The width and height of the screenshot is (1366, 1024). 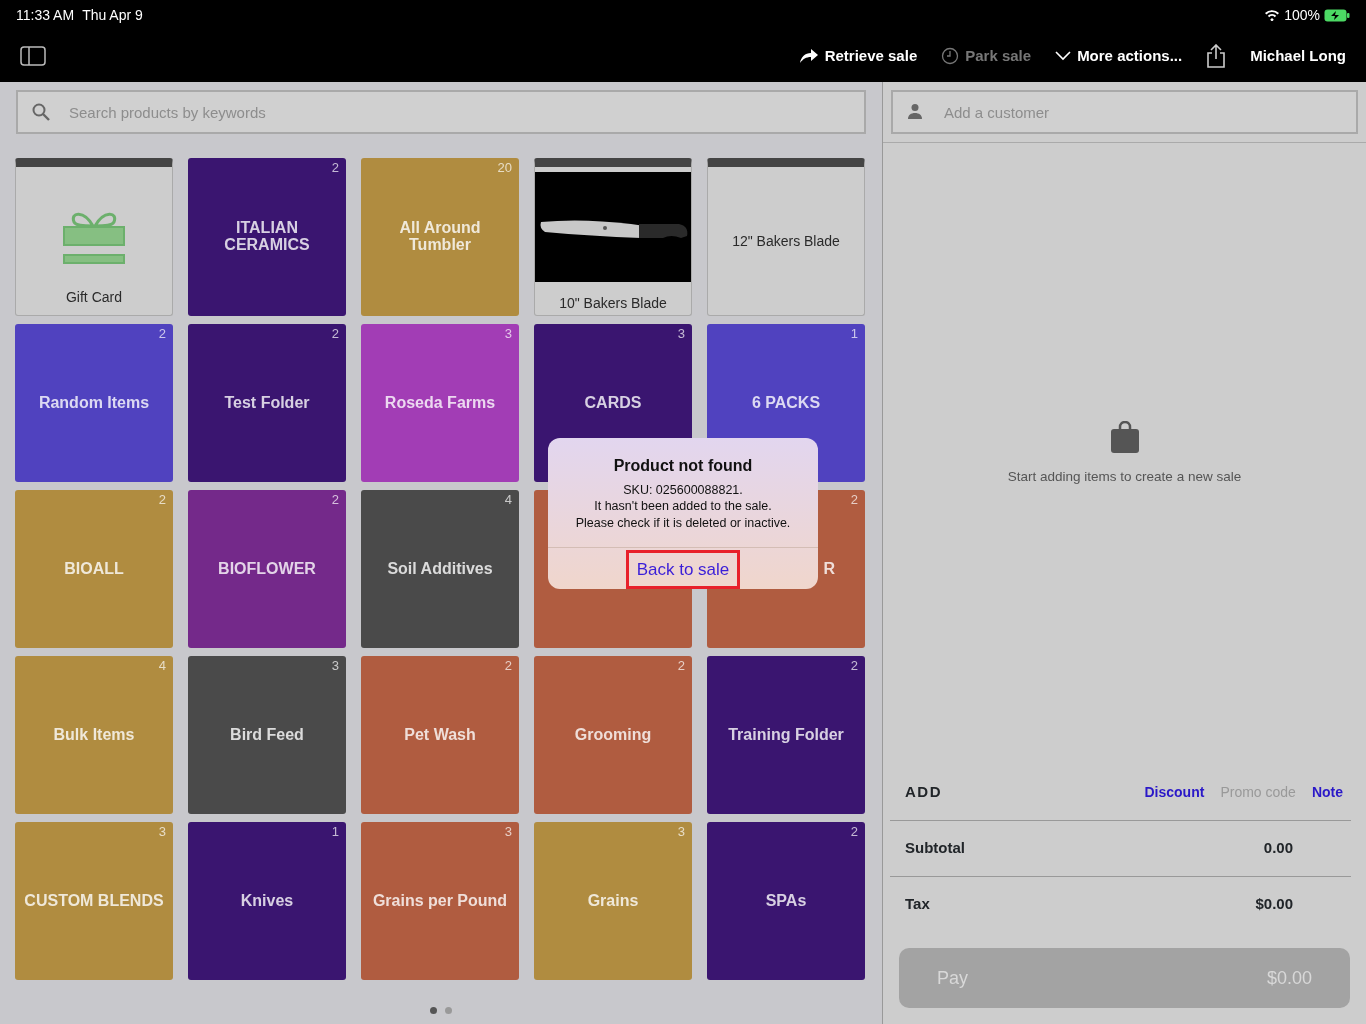 I want to click on empty-cart-message: Start adding items to create a new sale, so click(x=1124, y=477).